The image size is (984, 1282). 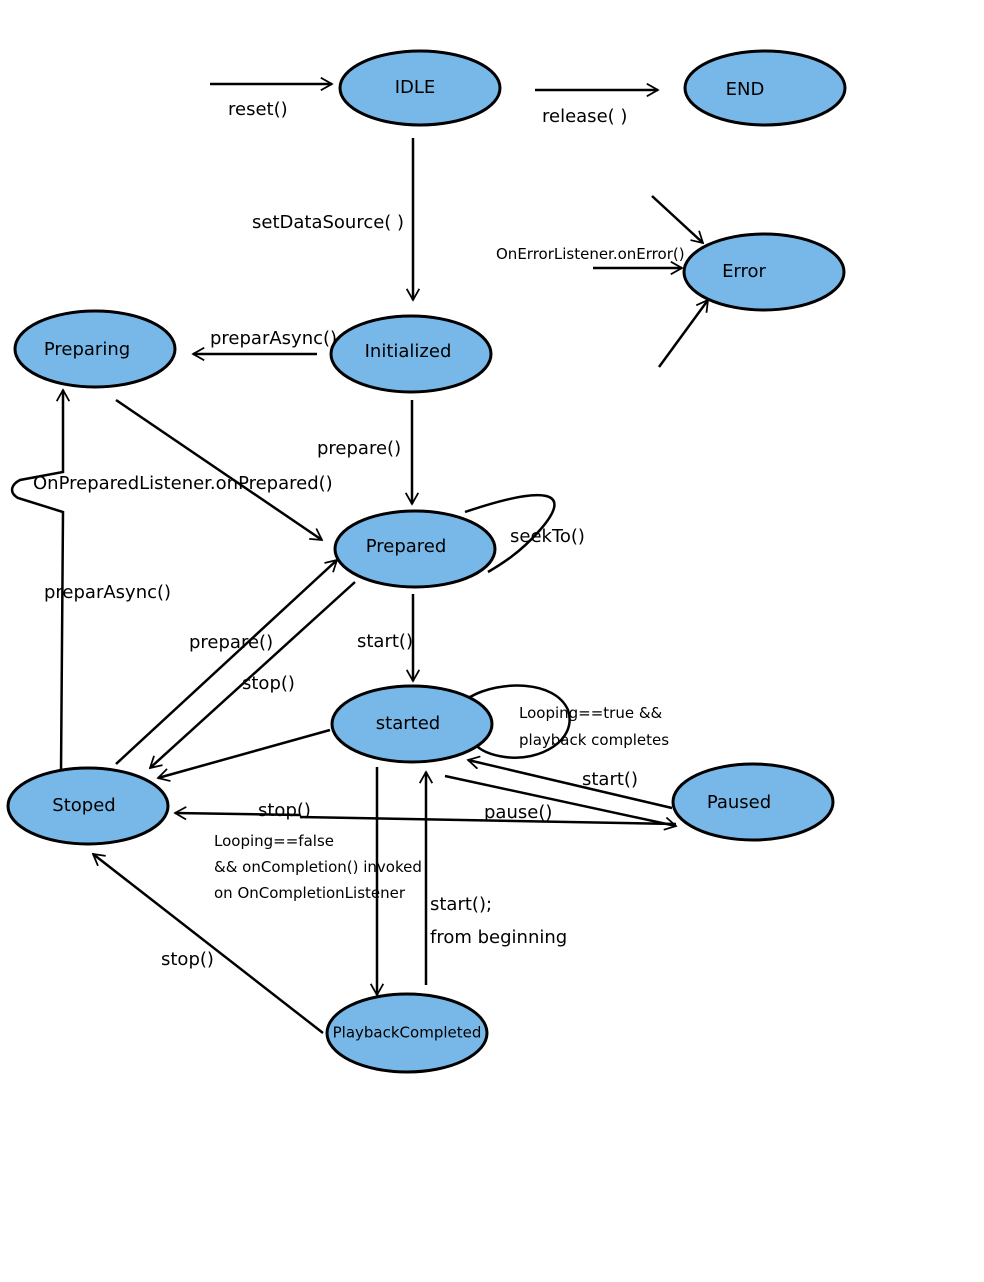 I want to click on edge-label: && onCompletion() invoked, so click(x=318, y=867).